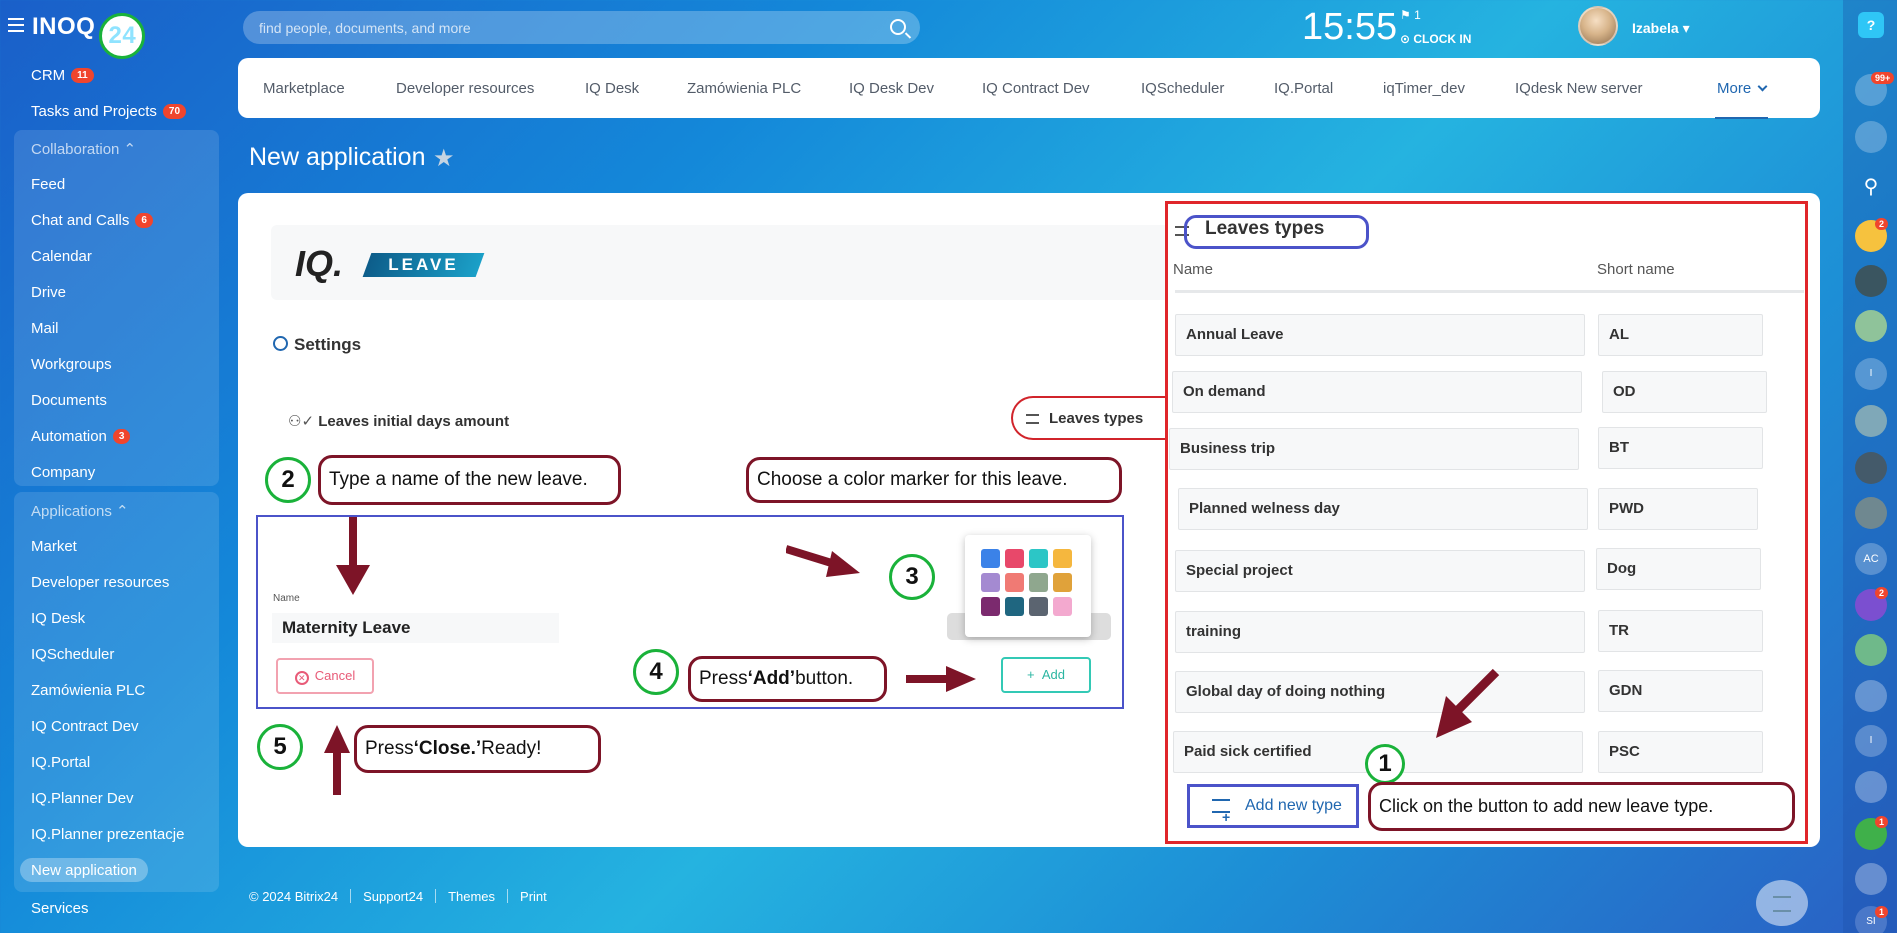 This screenshot has height=933, width=1897. Describe the element at coordinates (60, 908) in the screenshot. I see `sidebar-item-services: Services` at that location.